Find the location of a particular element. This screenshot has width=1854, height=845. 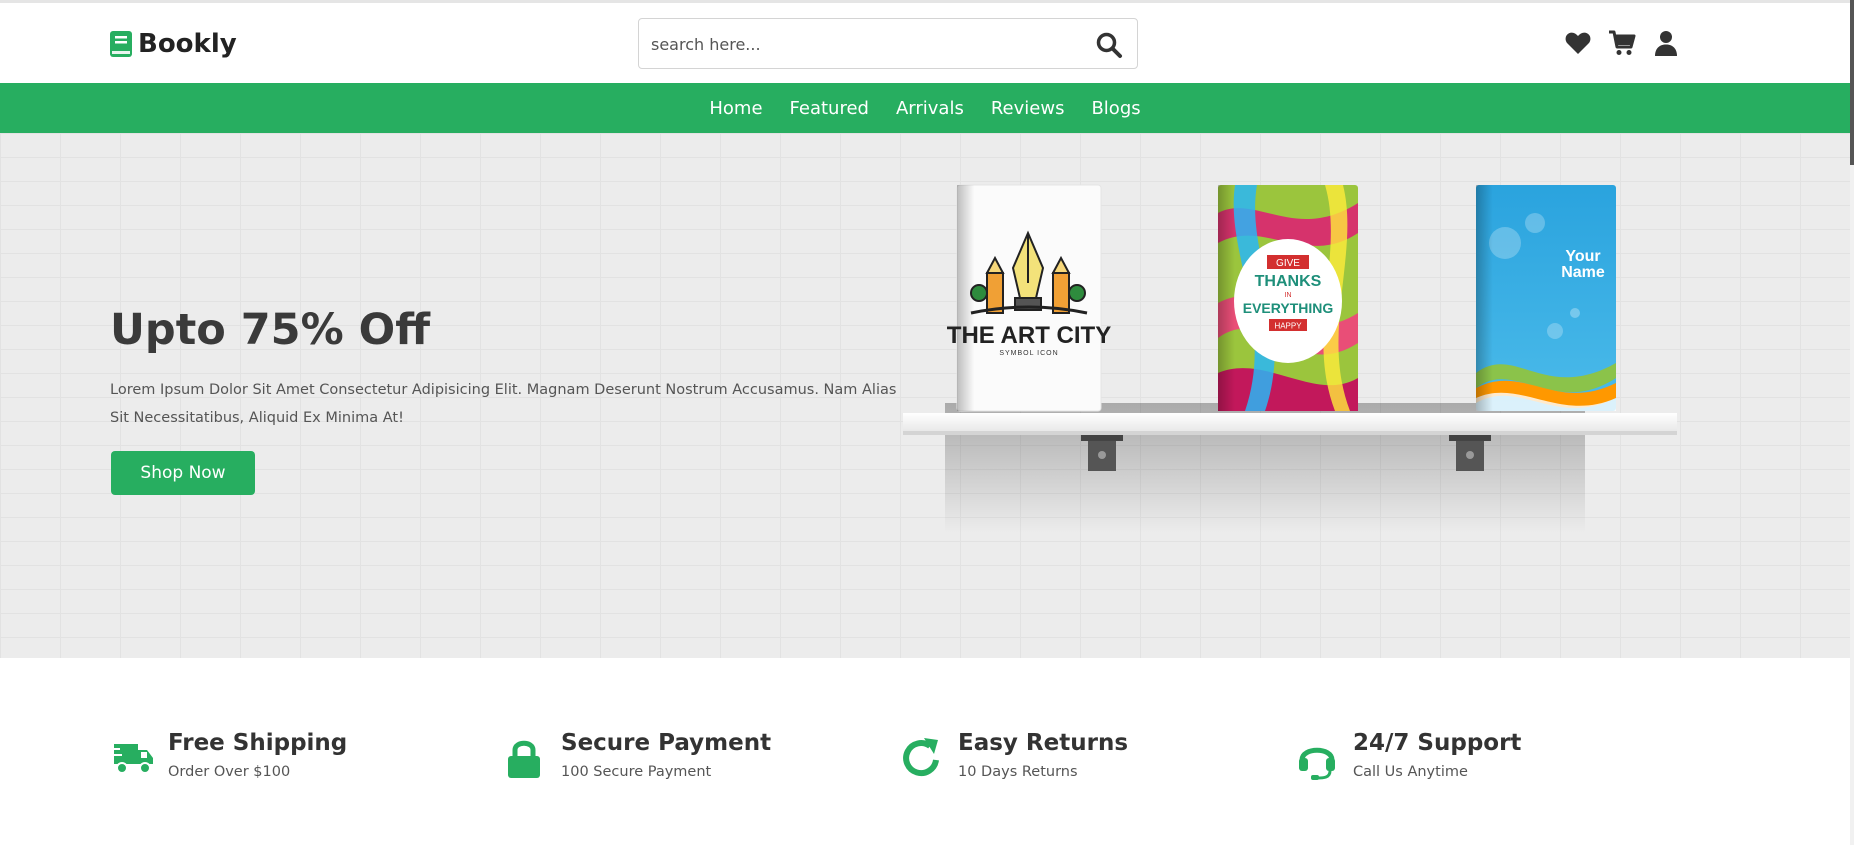

logo-text: Bookly is located at coordinates (187, 44).